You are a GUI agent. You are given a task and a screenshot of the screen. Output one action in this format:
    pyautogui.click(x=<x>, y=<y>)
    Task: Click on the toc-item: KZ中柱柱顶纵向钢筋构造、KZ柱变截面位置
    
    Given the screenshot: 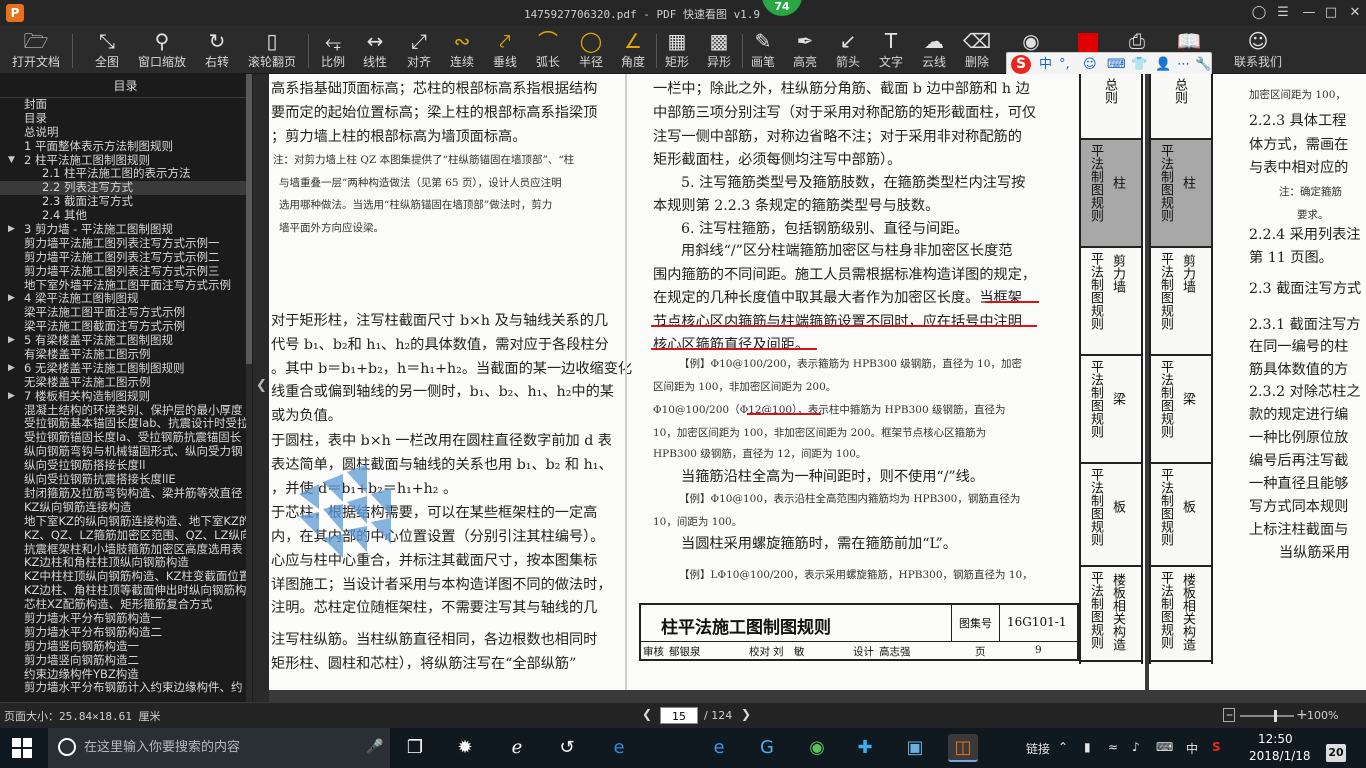 What is the action you would take?
    pyautogui.click(x=125, y=577)
    